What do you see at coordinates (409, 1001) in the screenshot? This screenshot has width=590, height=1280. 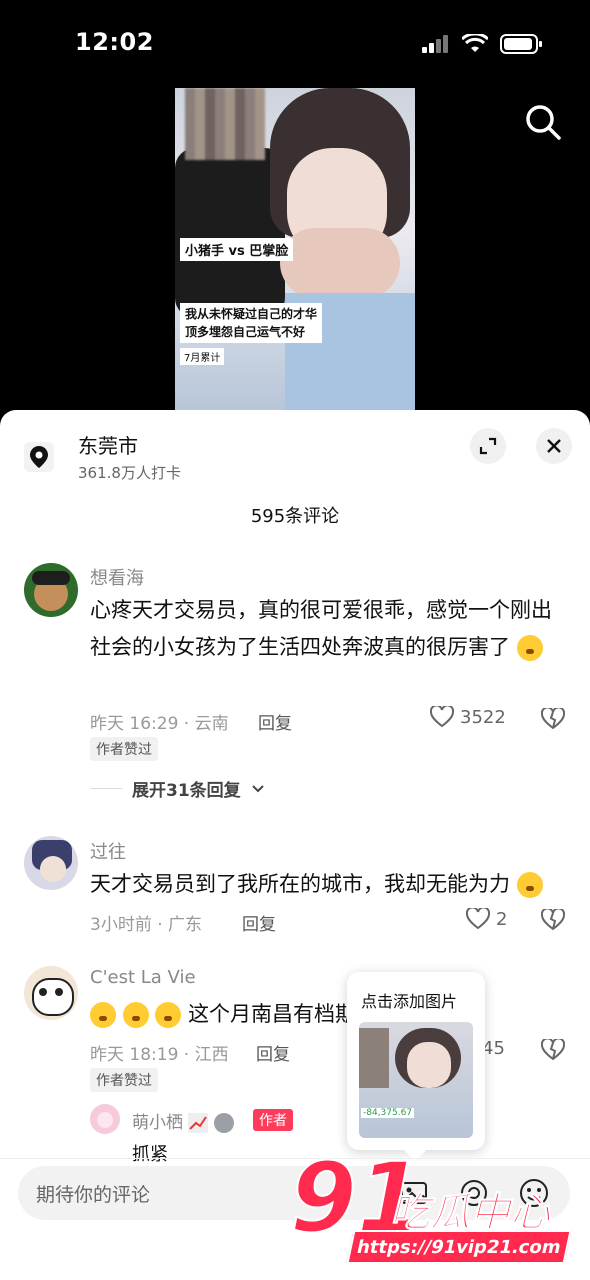 I see `add-image-label: 点击添加图片` at bounding box center [409, 1001].